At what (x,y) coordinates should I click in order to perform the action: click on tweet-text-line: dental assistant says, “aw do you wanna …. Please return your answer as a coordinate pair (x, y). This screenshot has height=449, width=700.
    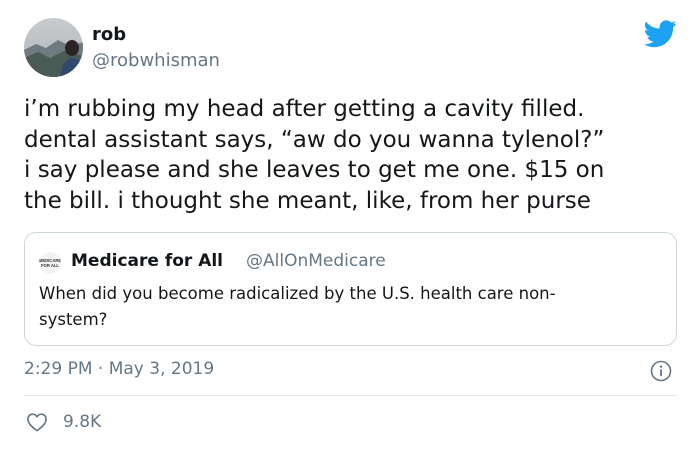
    Looking at the image, I should click on (314, 139).